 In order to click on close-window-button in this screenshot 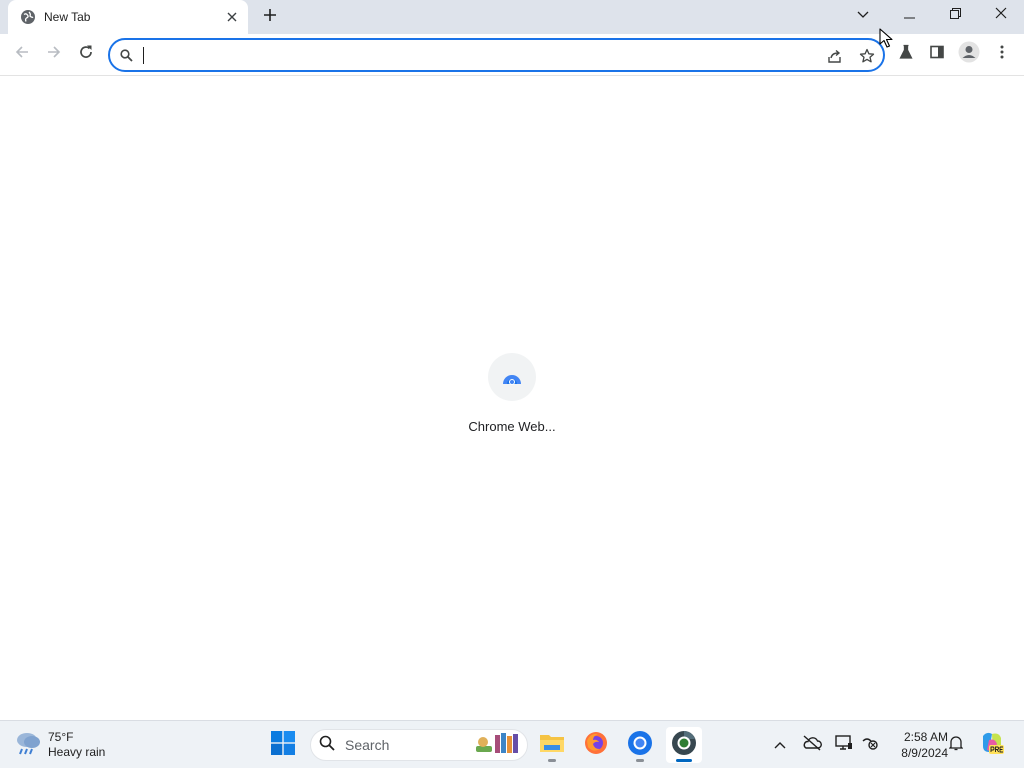, I will do `click(1001, 15)`.